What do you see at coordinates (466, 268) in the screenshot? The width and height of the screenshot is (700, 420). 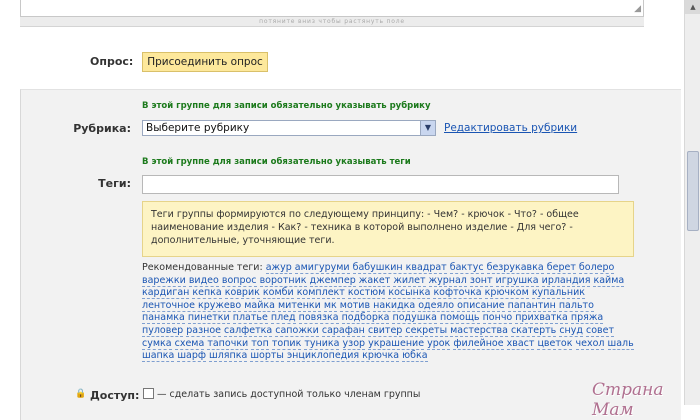 I see `recommended-tag: бактус` at bounding box center [466, 268].